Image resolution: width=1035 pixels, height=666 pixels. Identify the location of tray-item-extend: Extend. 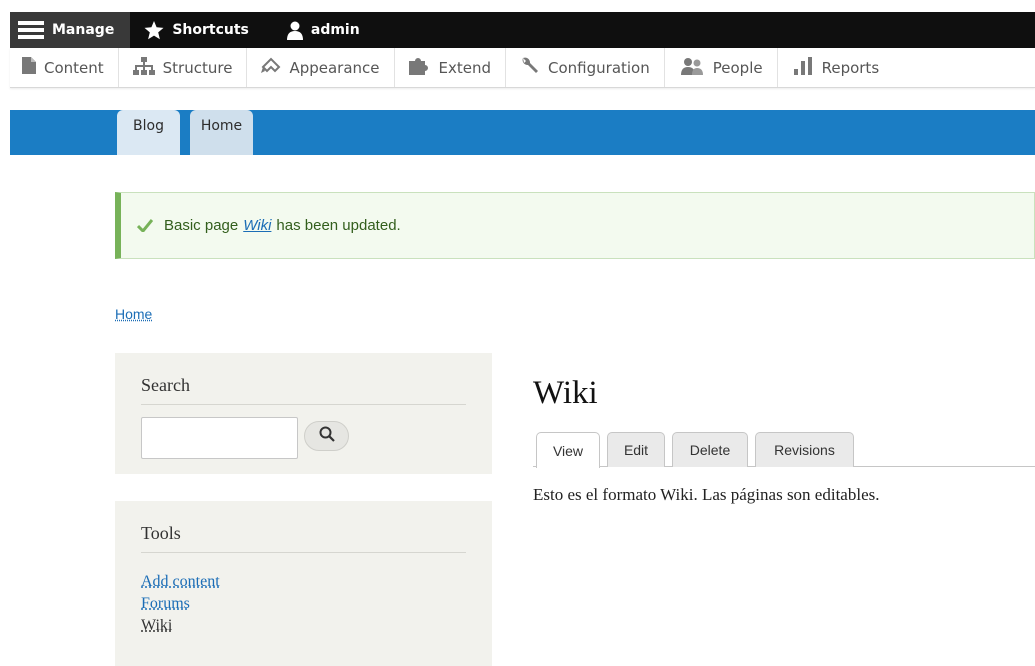
(451, 67).